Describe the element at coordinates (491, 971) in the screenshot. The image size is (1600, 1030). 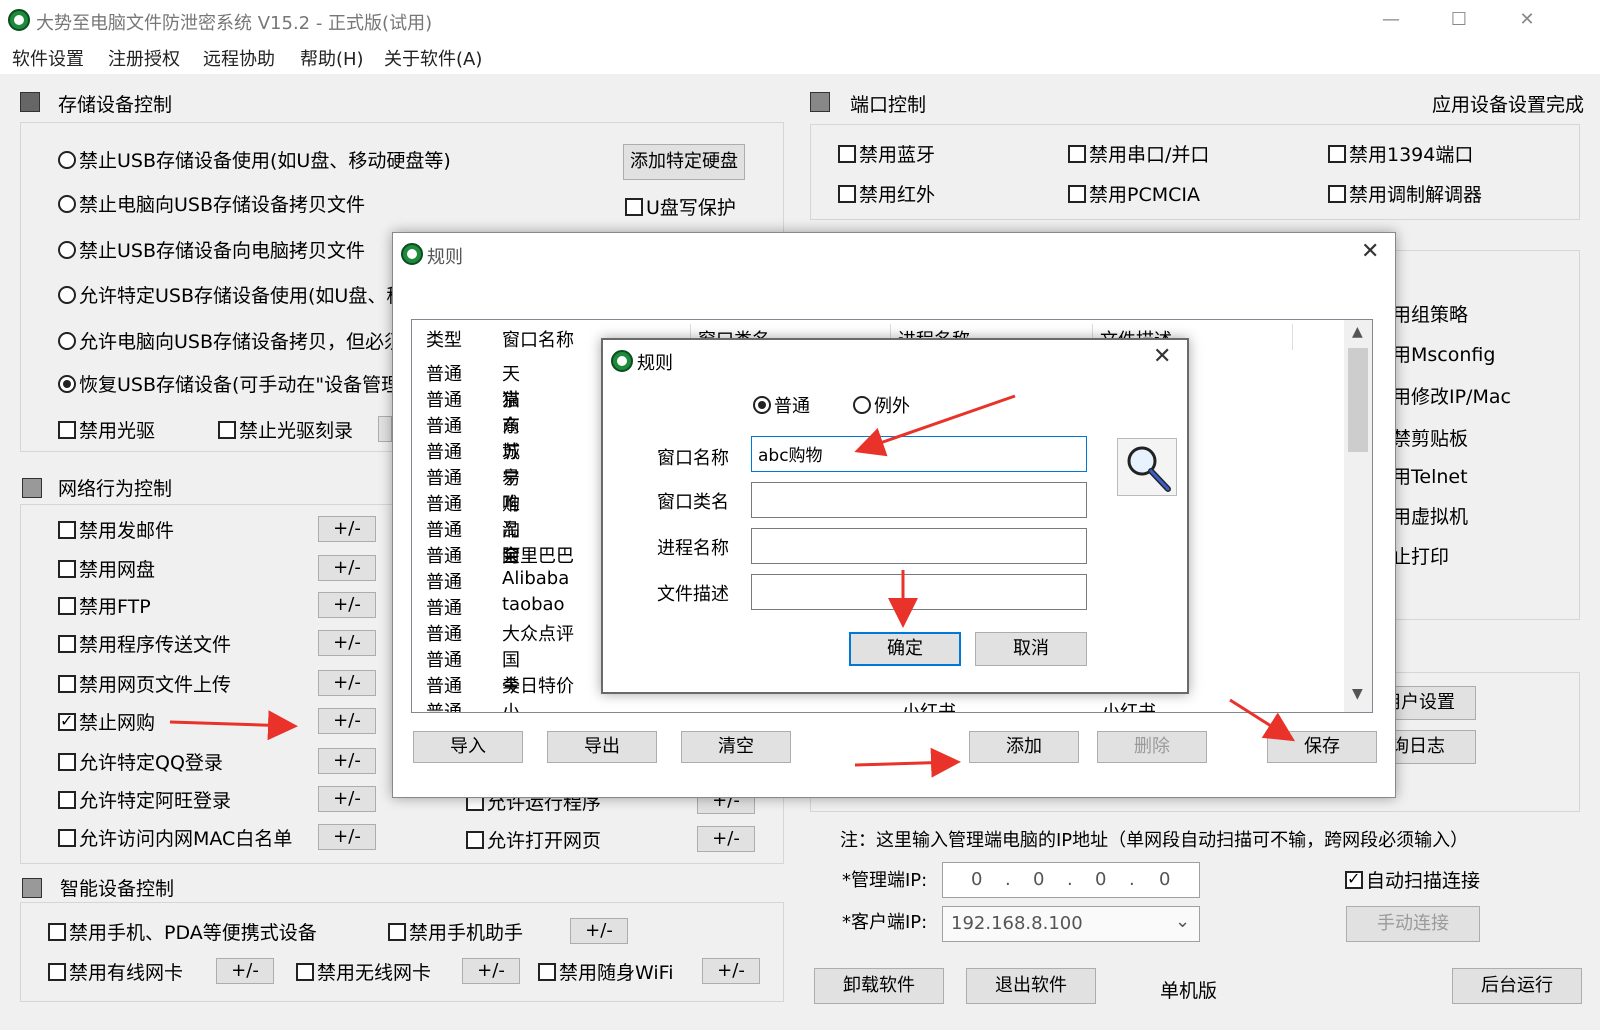
I see `wireless-plusminus-button: +/-` at that location.